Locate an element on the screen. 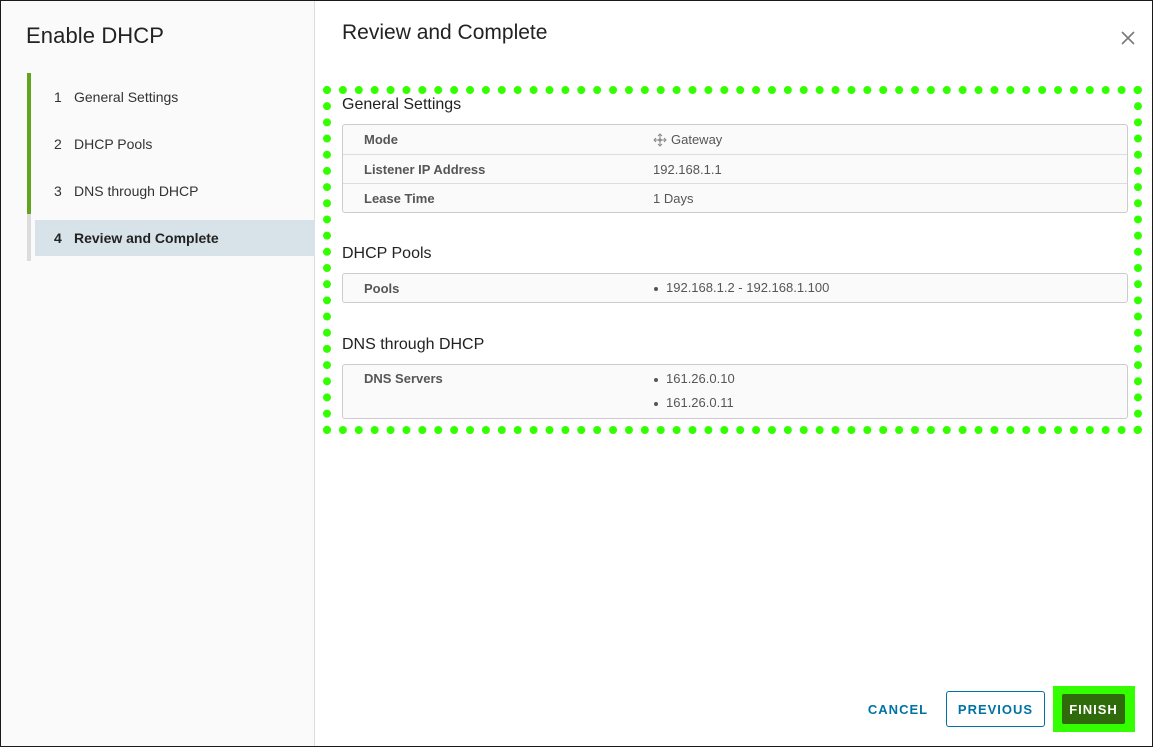  step-label: DNS through DHCP is located at coordinates (136, 190).